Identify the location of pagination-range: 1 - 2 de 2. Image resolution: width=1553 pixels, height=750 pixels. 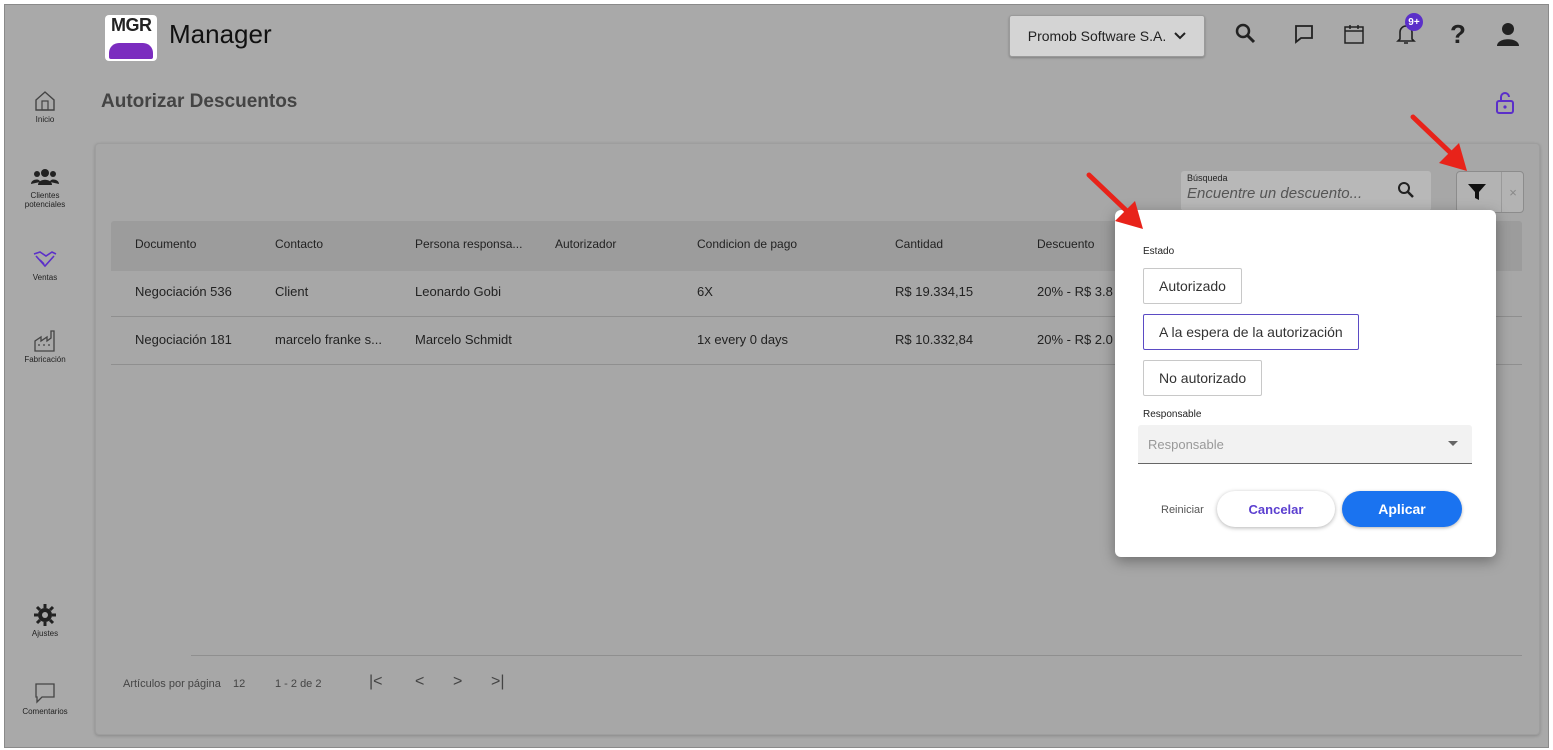
(298, 684).